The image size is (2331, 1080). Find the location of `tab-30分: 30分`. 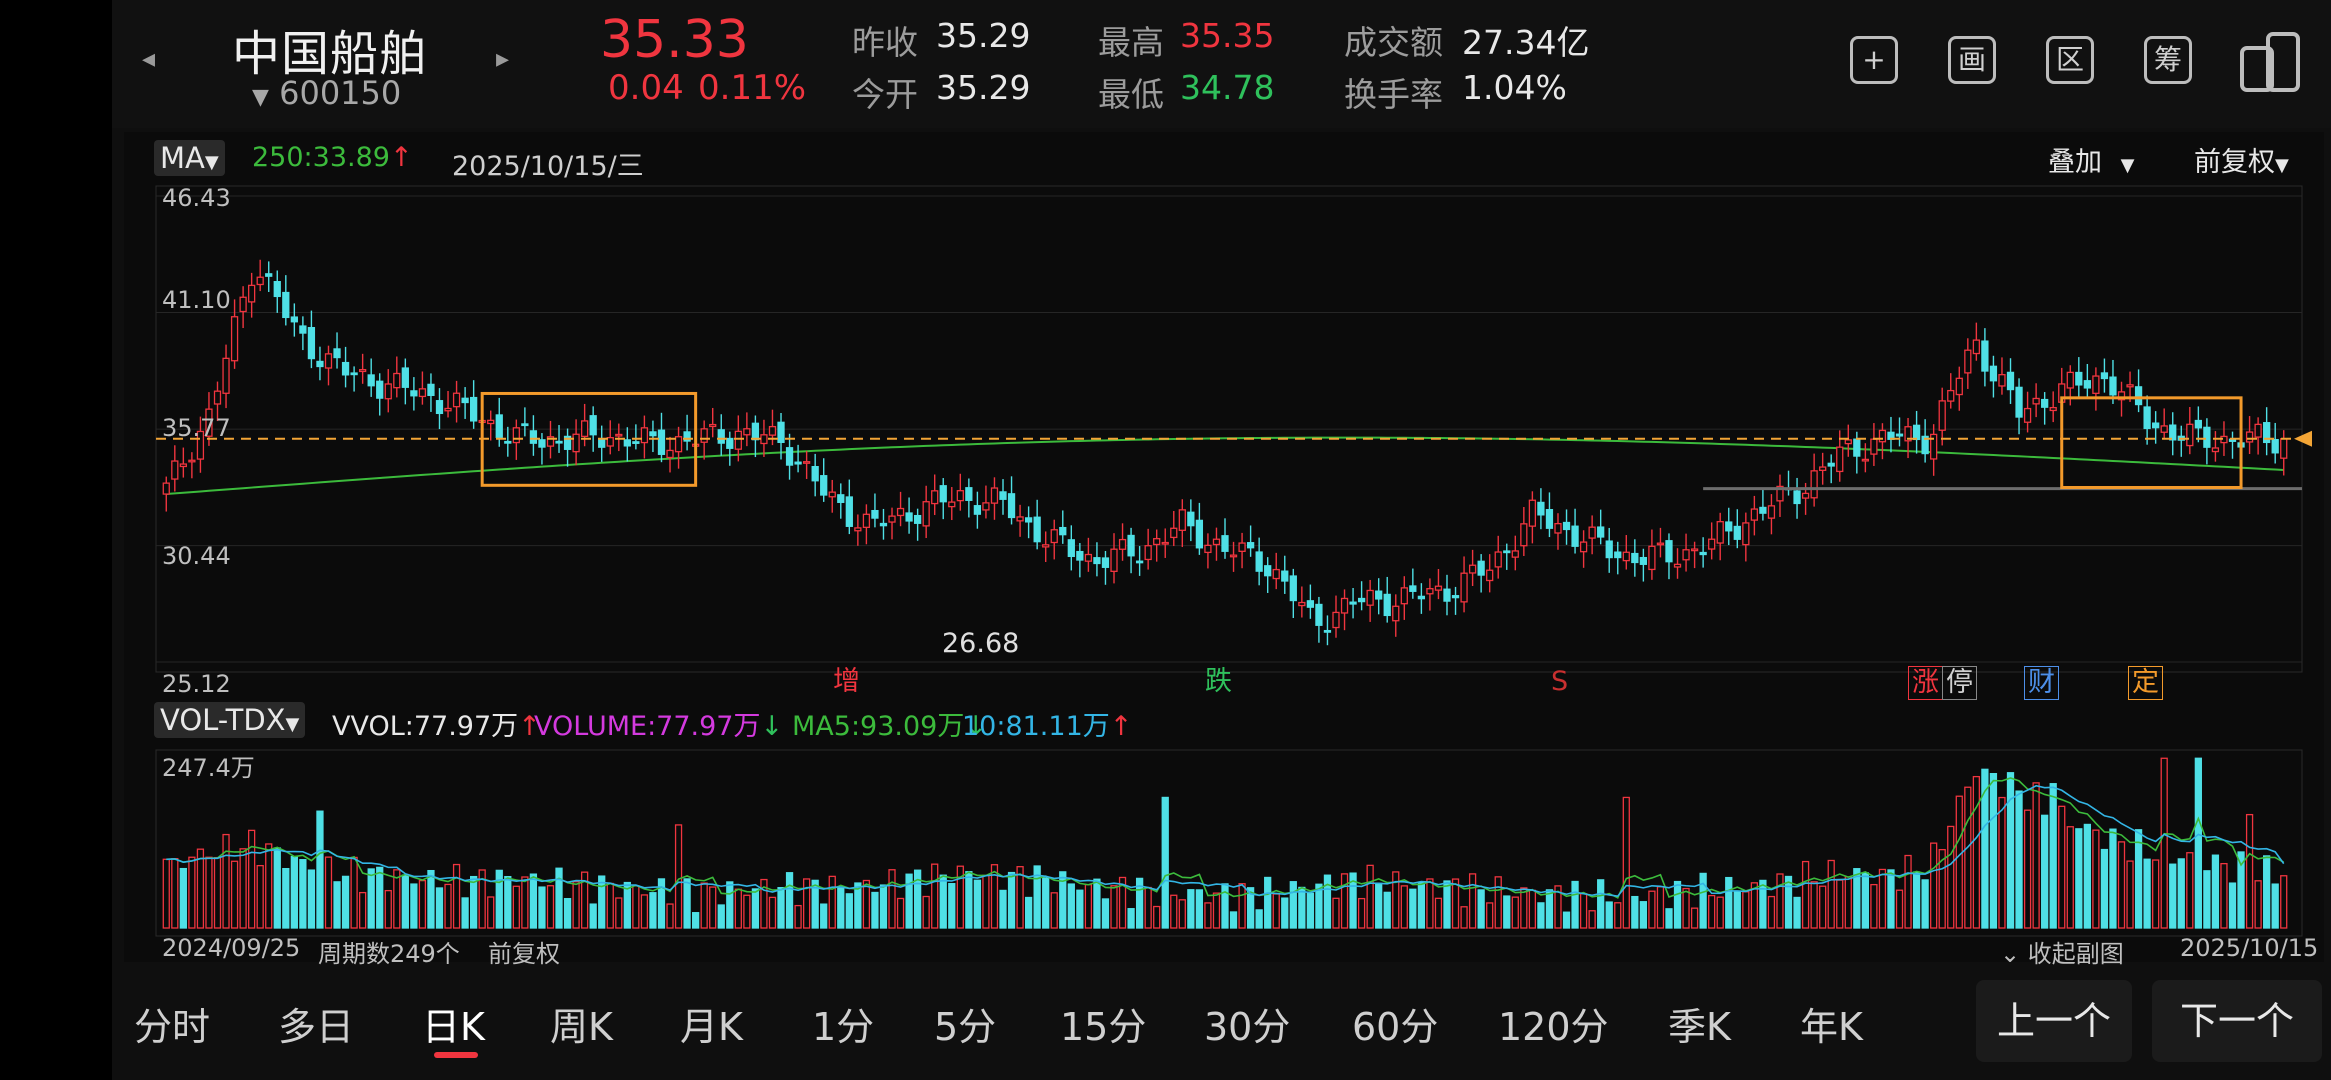

tab-30分: 30分 is located at coordinates (1247, 1023).